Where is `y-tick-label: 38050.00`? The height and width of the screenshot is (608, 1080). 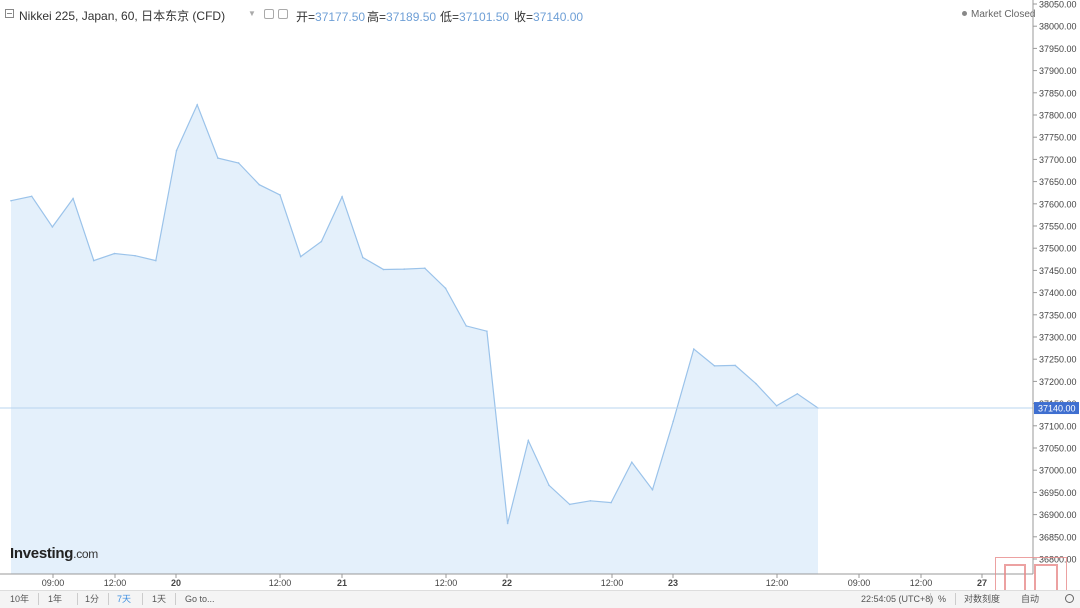
y-tick-label: 38050.00 is located at coordinates (1058, 5).